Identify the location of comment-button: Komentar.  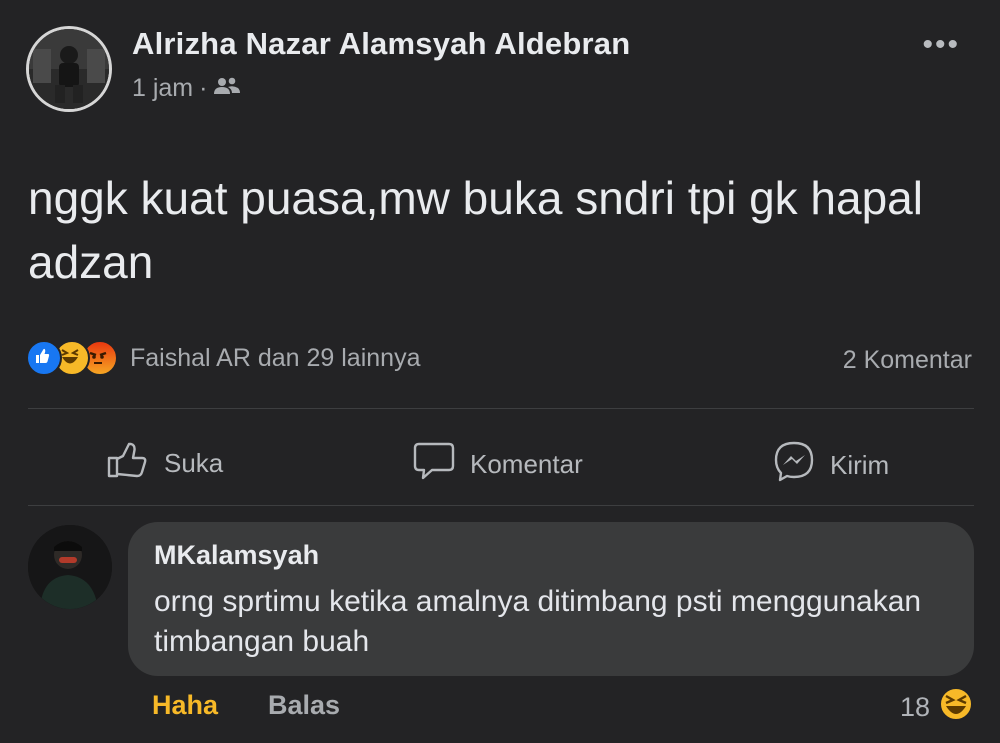
(497, 464).